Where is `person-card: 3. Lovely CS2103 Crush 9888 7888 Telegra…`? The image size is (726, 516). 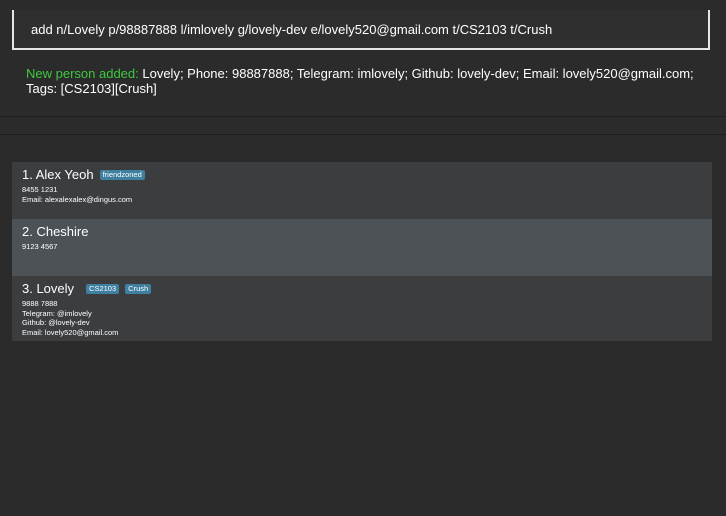
person-card: 3. Lovely CS2103 Crush 9888 7888 Telegra… is located at coordinates (362, 308).